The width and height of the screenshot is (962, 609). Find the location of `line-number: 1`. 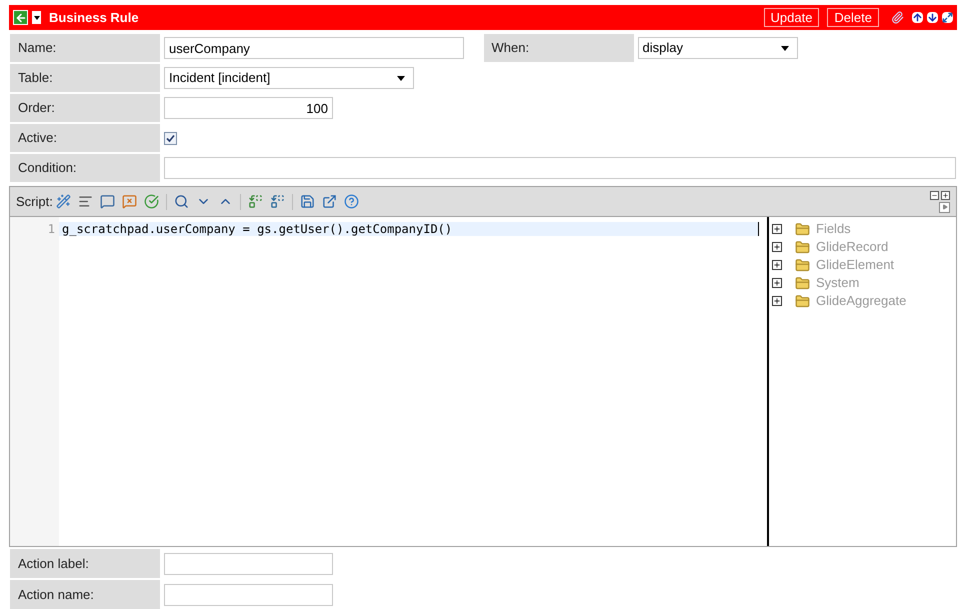

line-number: 1 is located at coordinates (51, 229).